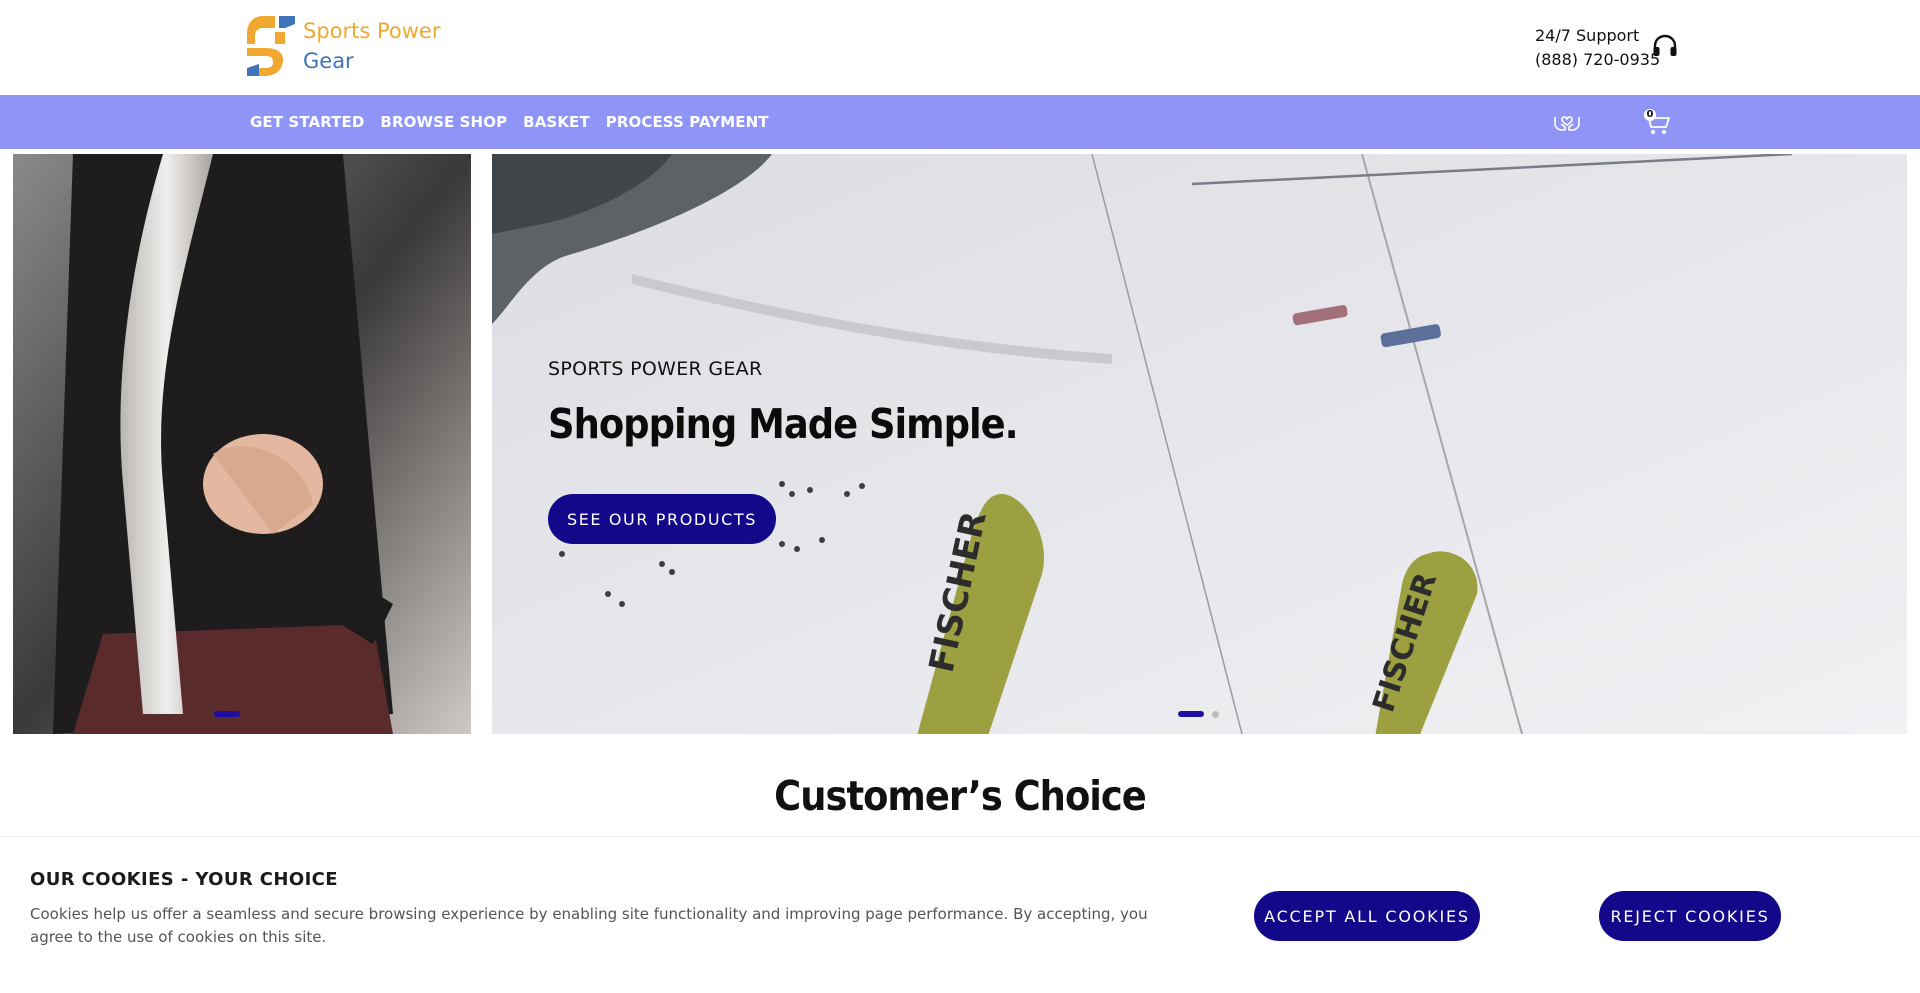 The height and width of the screenshot is (993, 1920). What do you see at coordinates (960, 796) in the screenshot?
I see `section-title: Customer’s Choice` at bounding box center [960, 796].